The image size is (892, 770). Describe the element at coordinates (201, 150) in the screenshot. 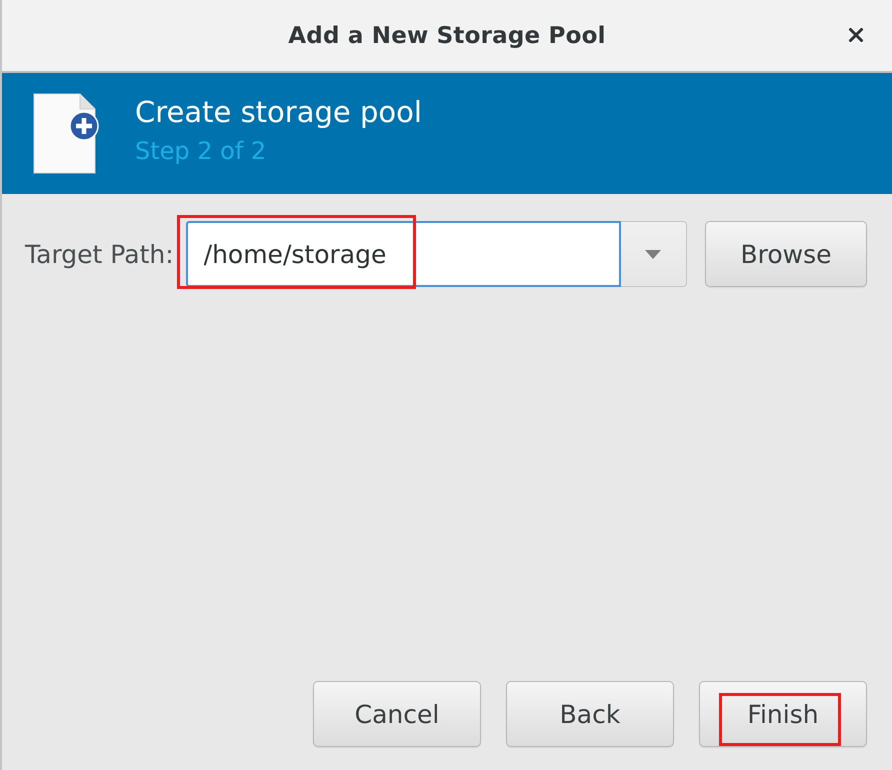

I see `header-subtitle: Step 2 of 2` at that location.